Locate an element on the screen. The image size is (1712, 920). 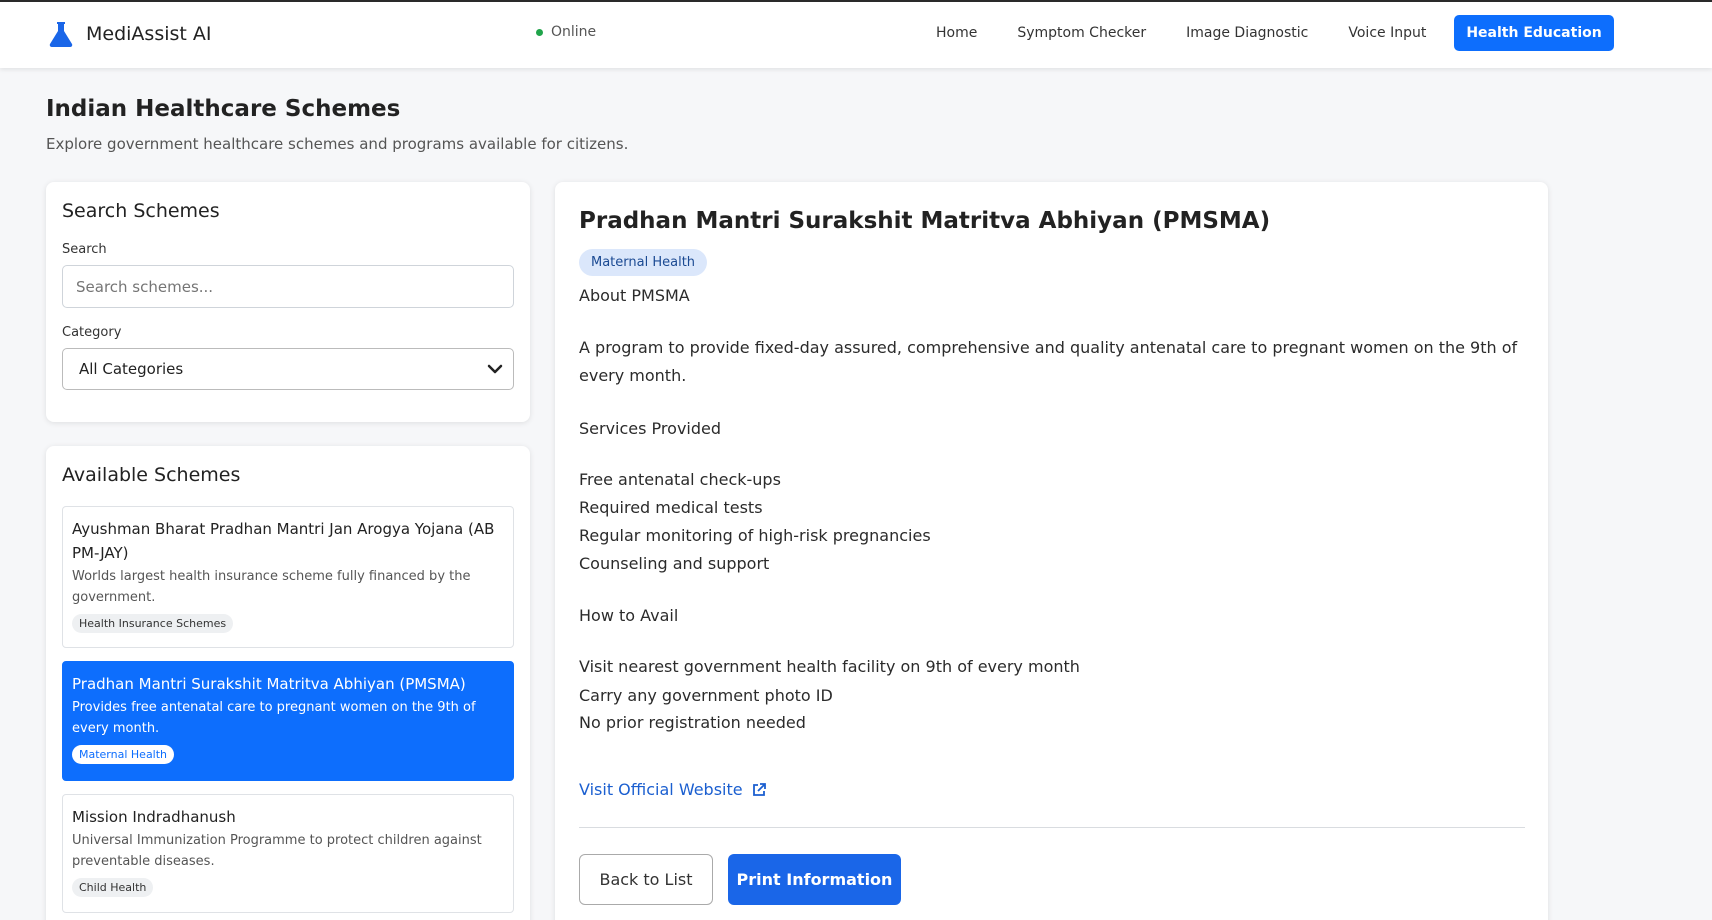
official-website-link: Visit Official Website is located at coordinates (672, 789).